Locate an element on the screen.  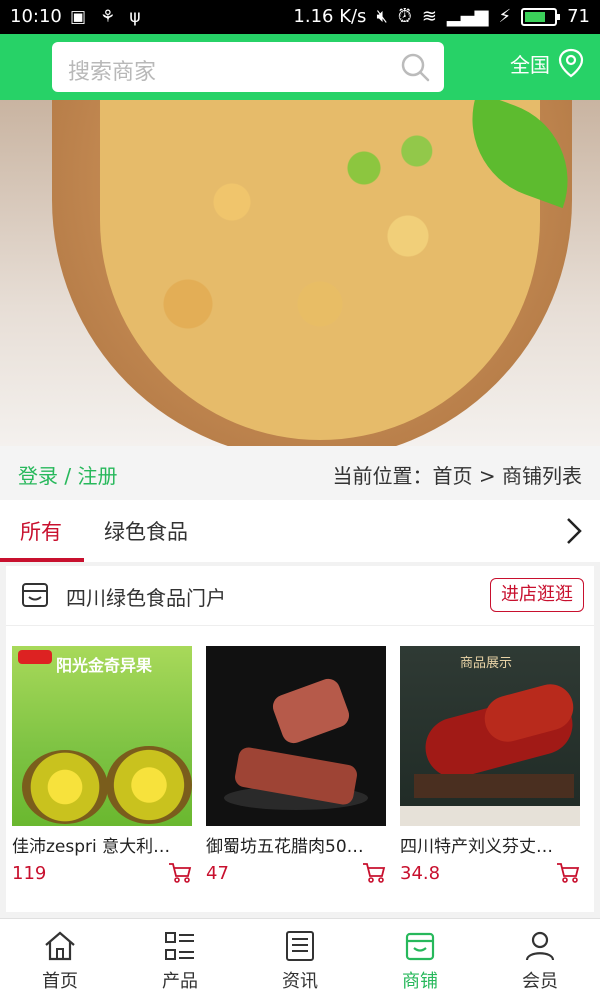
usb-icon: ψ is located at coordinates (135, 17).